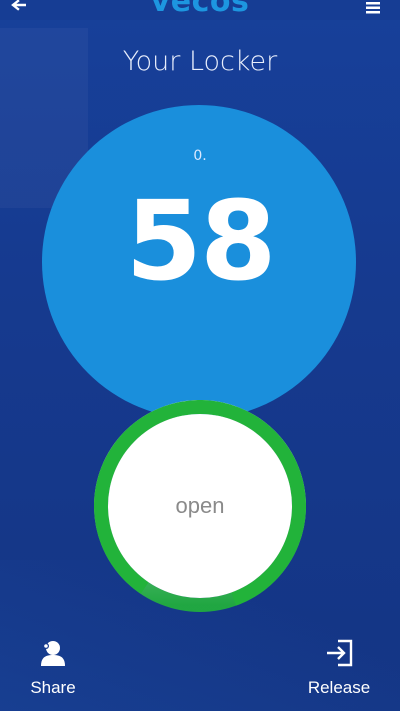 The image size is (400, 711). Describe the element at coordinates (200, 241) in the screenshot. I see `locker-number: 58` at that location.